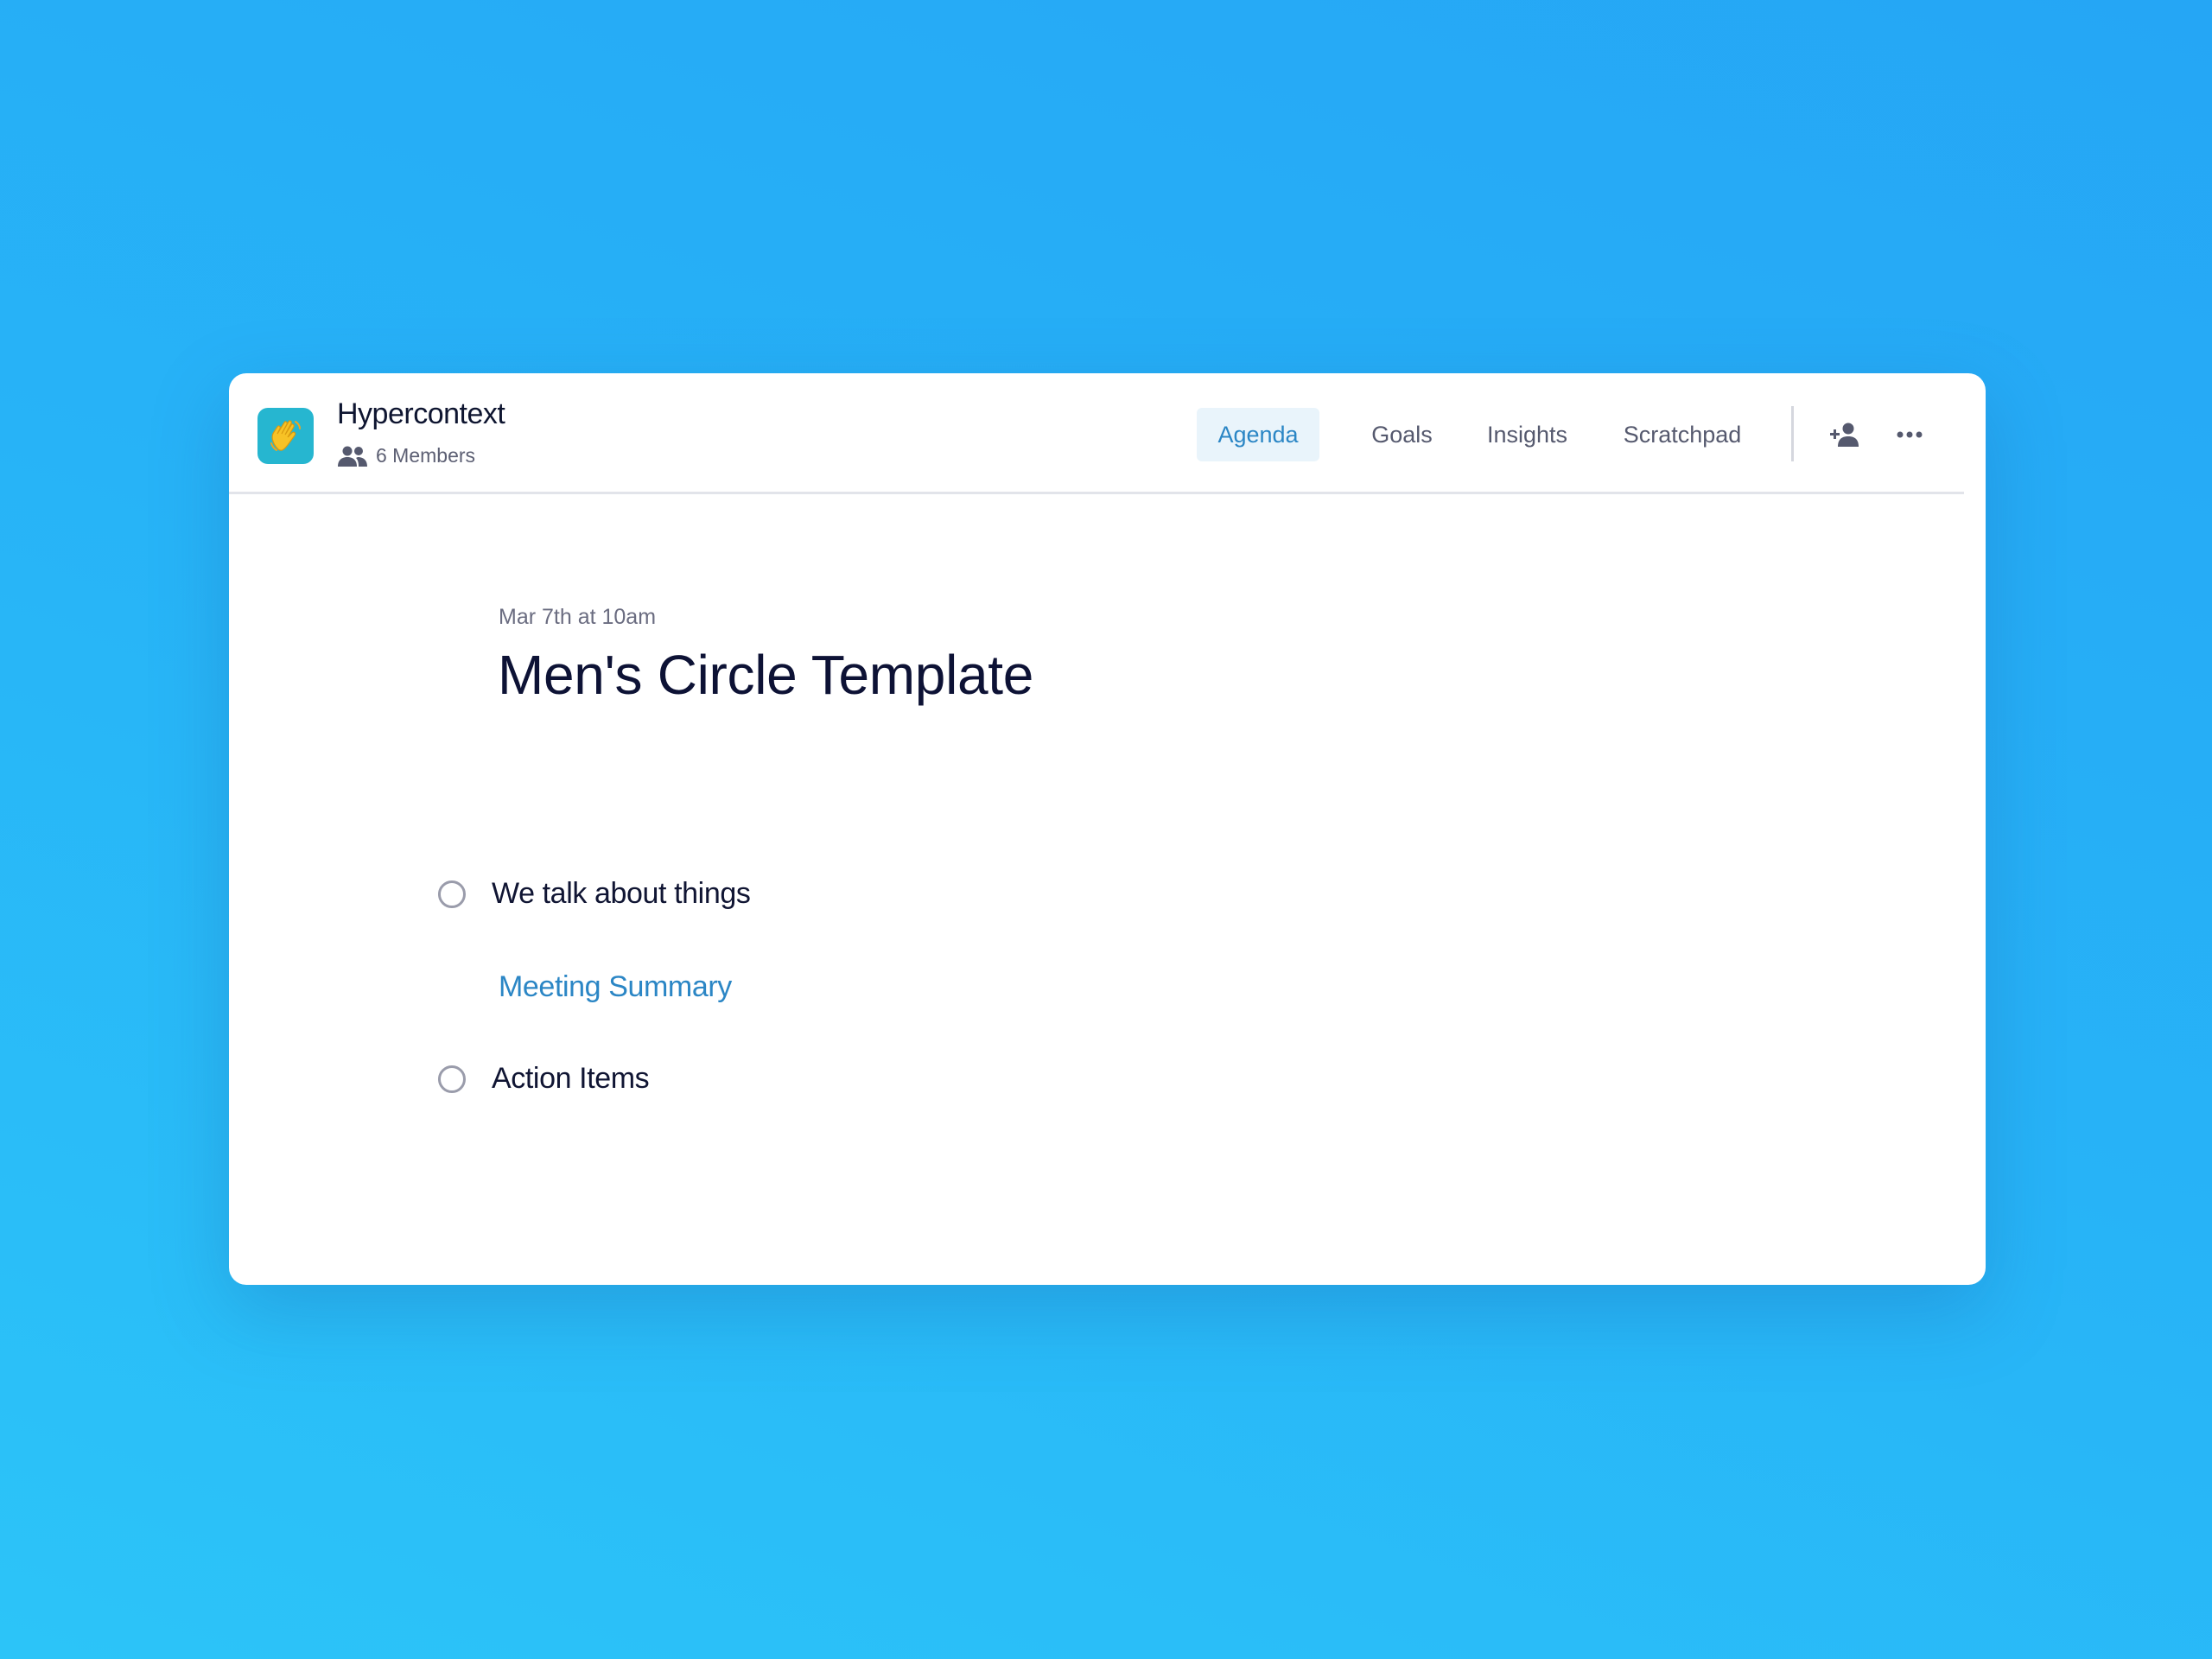 The height and width of the screenshot is (1659, 2212). I want to click on more-horizontal-icon, so click(1910, 434).